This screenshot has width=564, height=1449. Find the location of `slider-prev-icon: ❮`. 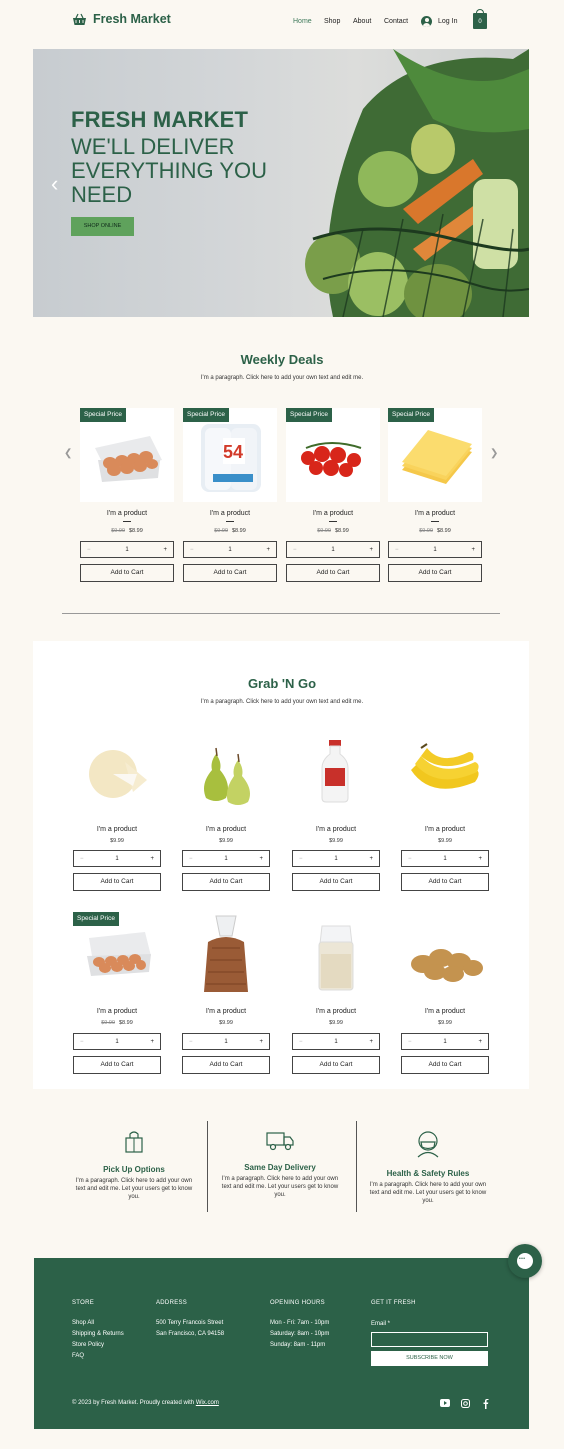

slider-prev-icon: ❮ is located at coordinates (68, 453).